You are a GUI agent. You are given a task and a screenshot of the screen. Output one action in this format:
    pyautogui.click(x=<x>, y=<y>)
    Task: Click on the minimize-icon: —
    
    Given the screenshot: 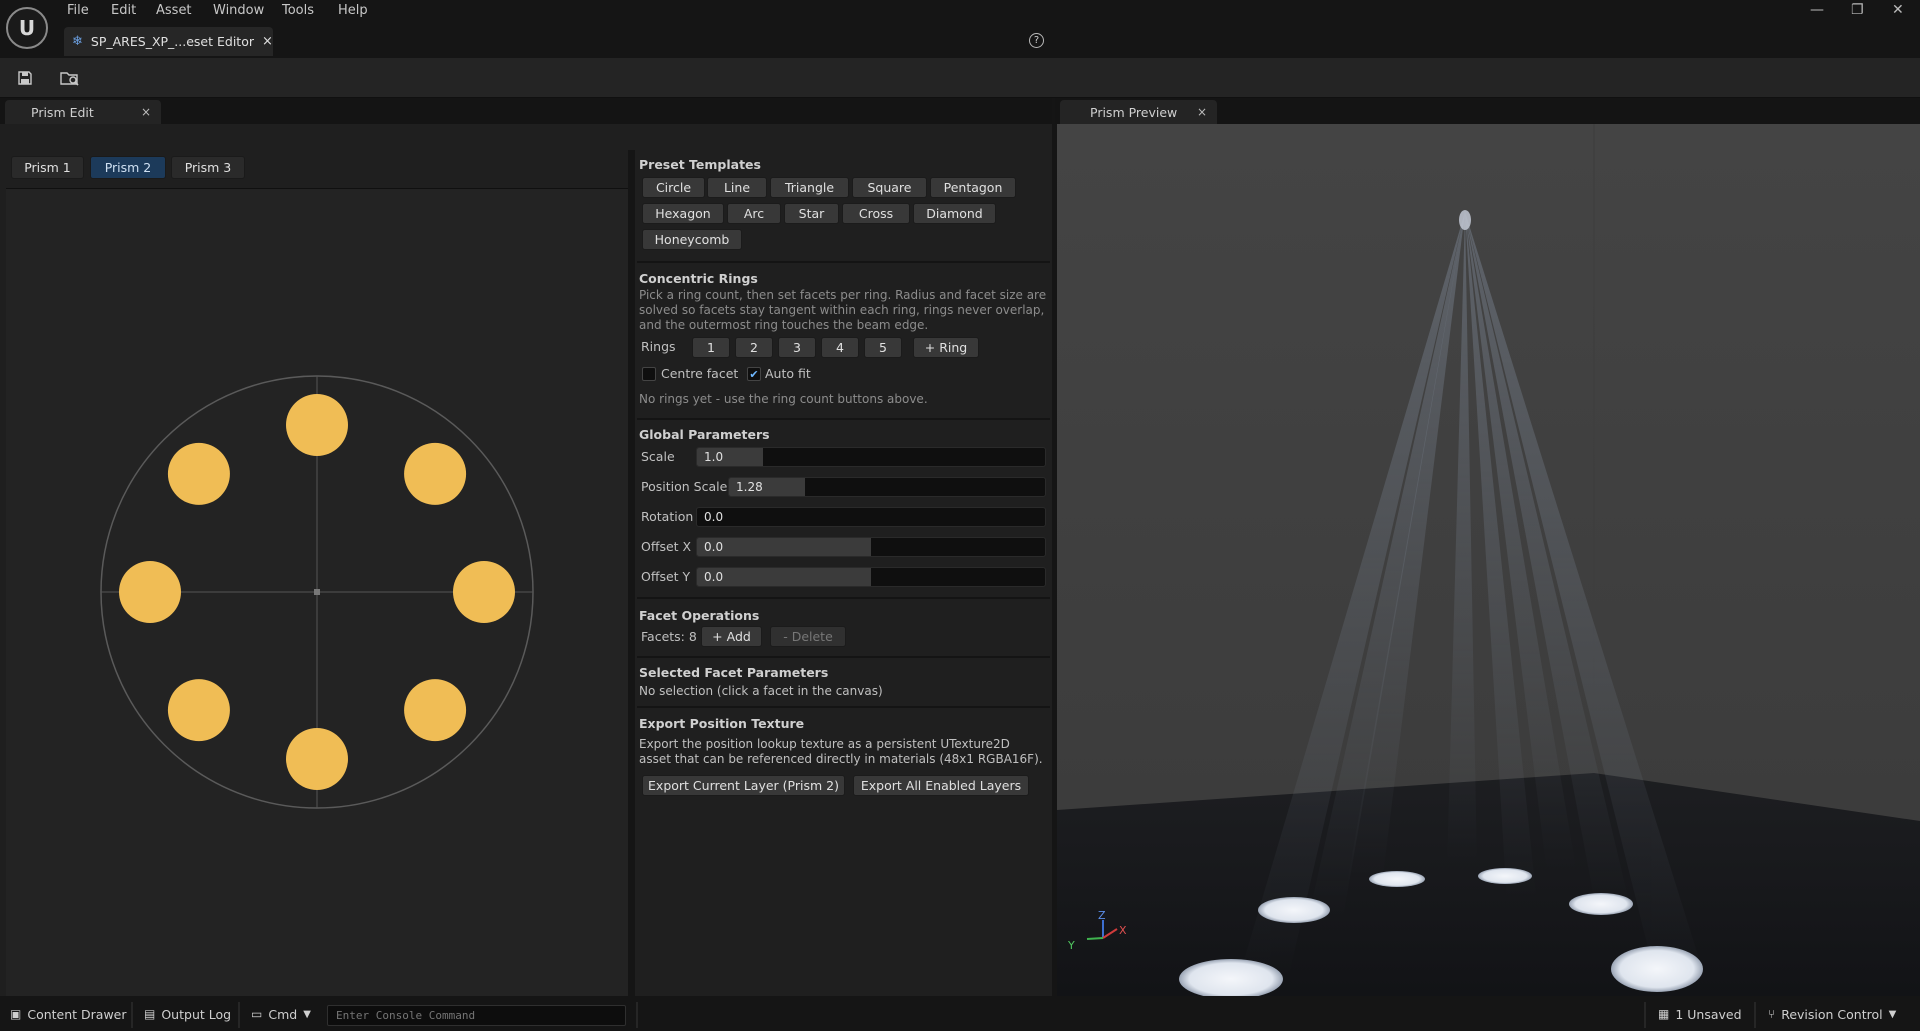 What is the action you would take?
    pyautogui.click(x=1817, y=10)
    